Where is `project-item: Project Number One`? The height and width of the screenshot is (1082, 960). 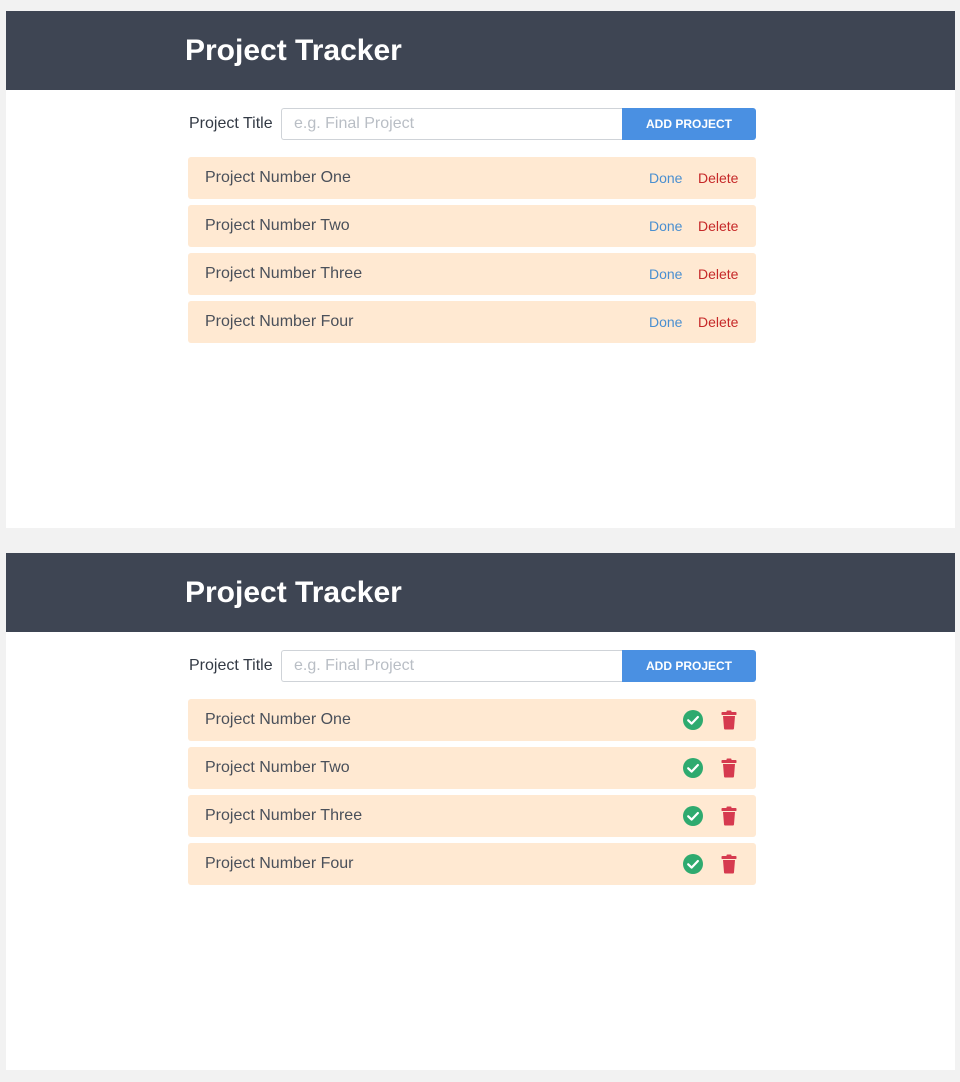
project-item: Project Number One is located at coordinates (472, 720).